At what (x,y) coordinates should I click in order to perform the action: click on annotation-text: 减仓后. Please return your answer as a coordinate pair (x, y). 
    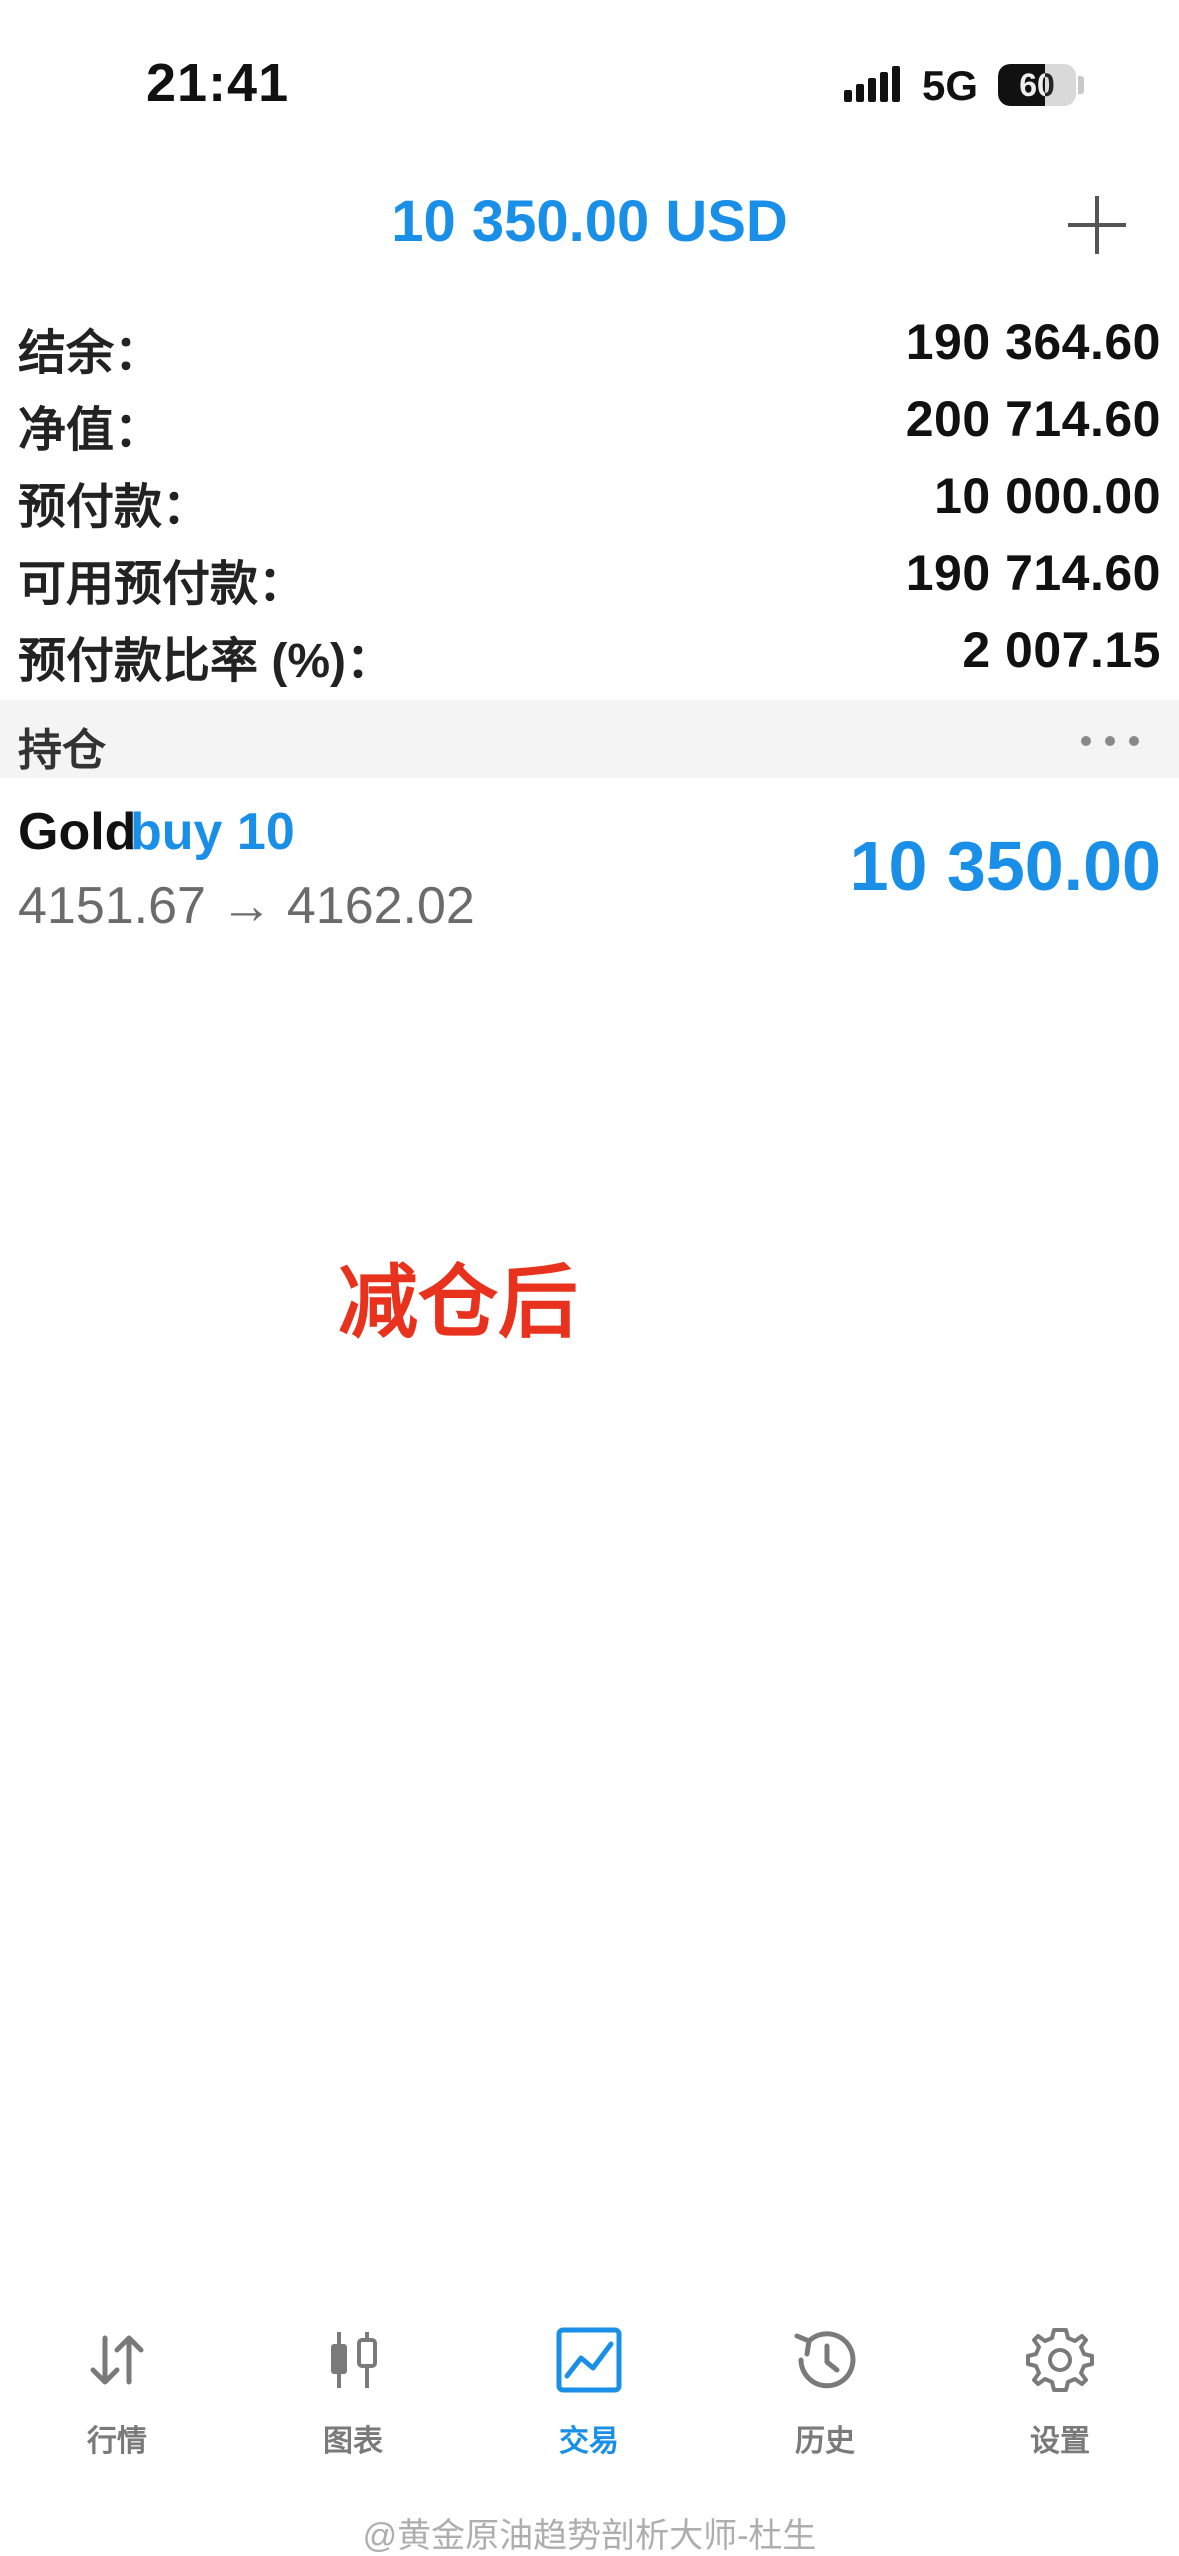
    Looking at the image, I should click on (458, 1302).